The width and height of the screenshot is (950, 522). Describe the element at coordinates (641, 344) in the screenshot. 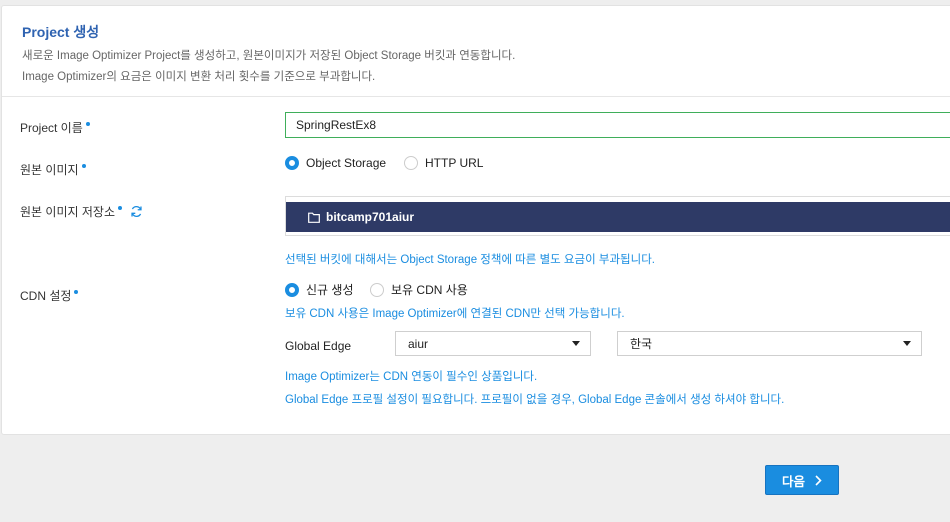

I see `select-value: 한국` at that location.